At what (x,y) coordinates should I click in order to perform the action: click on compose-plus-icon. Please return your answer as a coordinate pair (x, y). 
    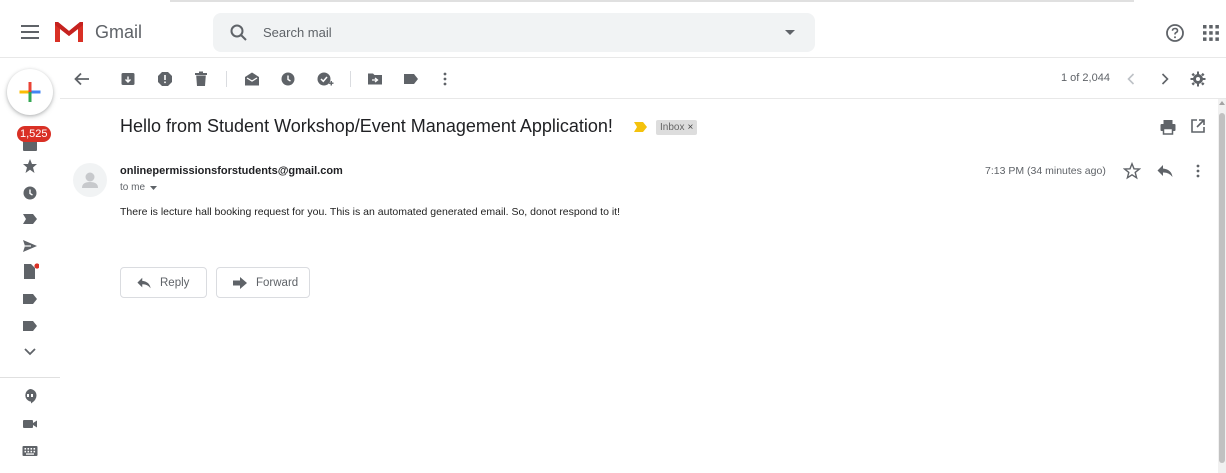
    Looking at the image, I should click on (30, 92).